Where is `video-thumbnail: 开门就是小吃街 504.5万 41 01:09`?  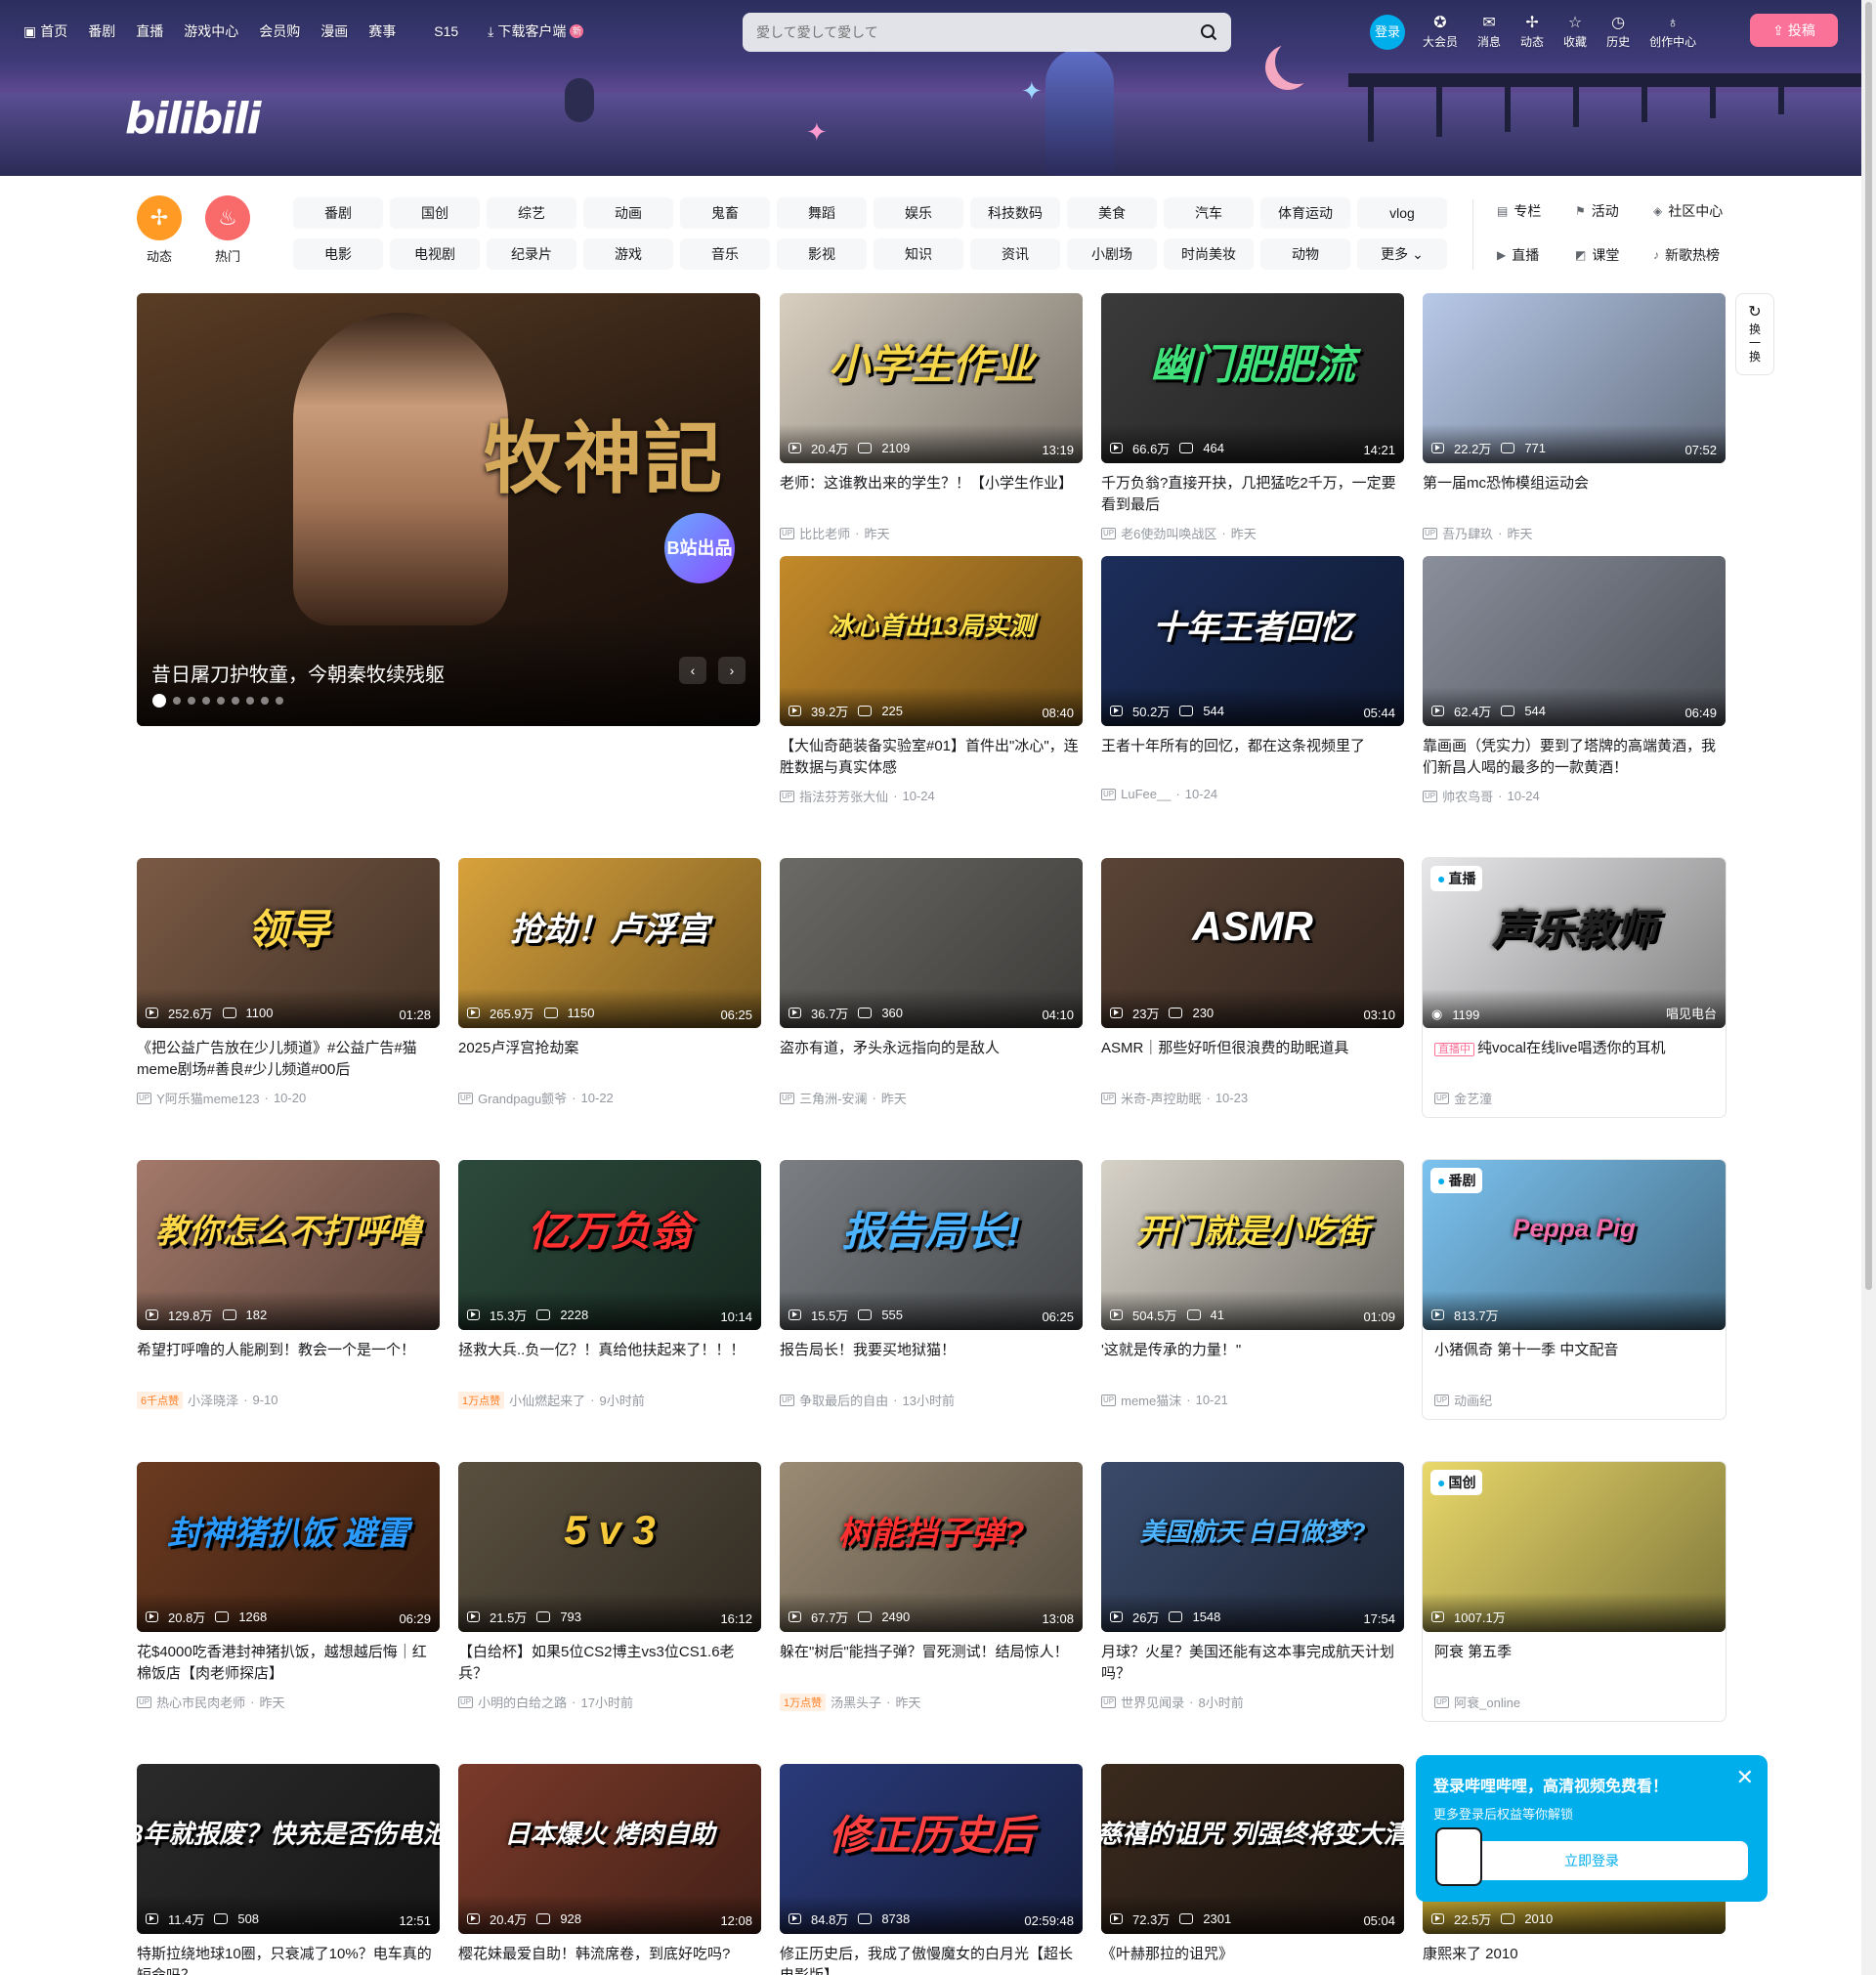
video-thumbnail: 开门就是小吃街 504.5万 41 01:09 is located at coordinates (1252, 1245).